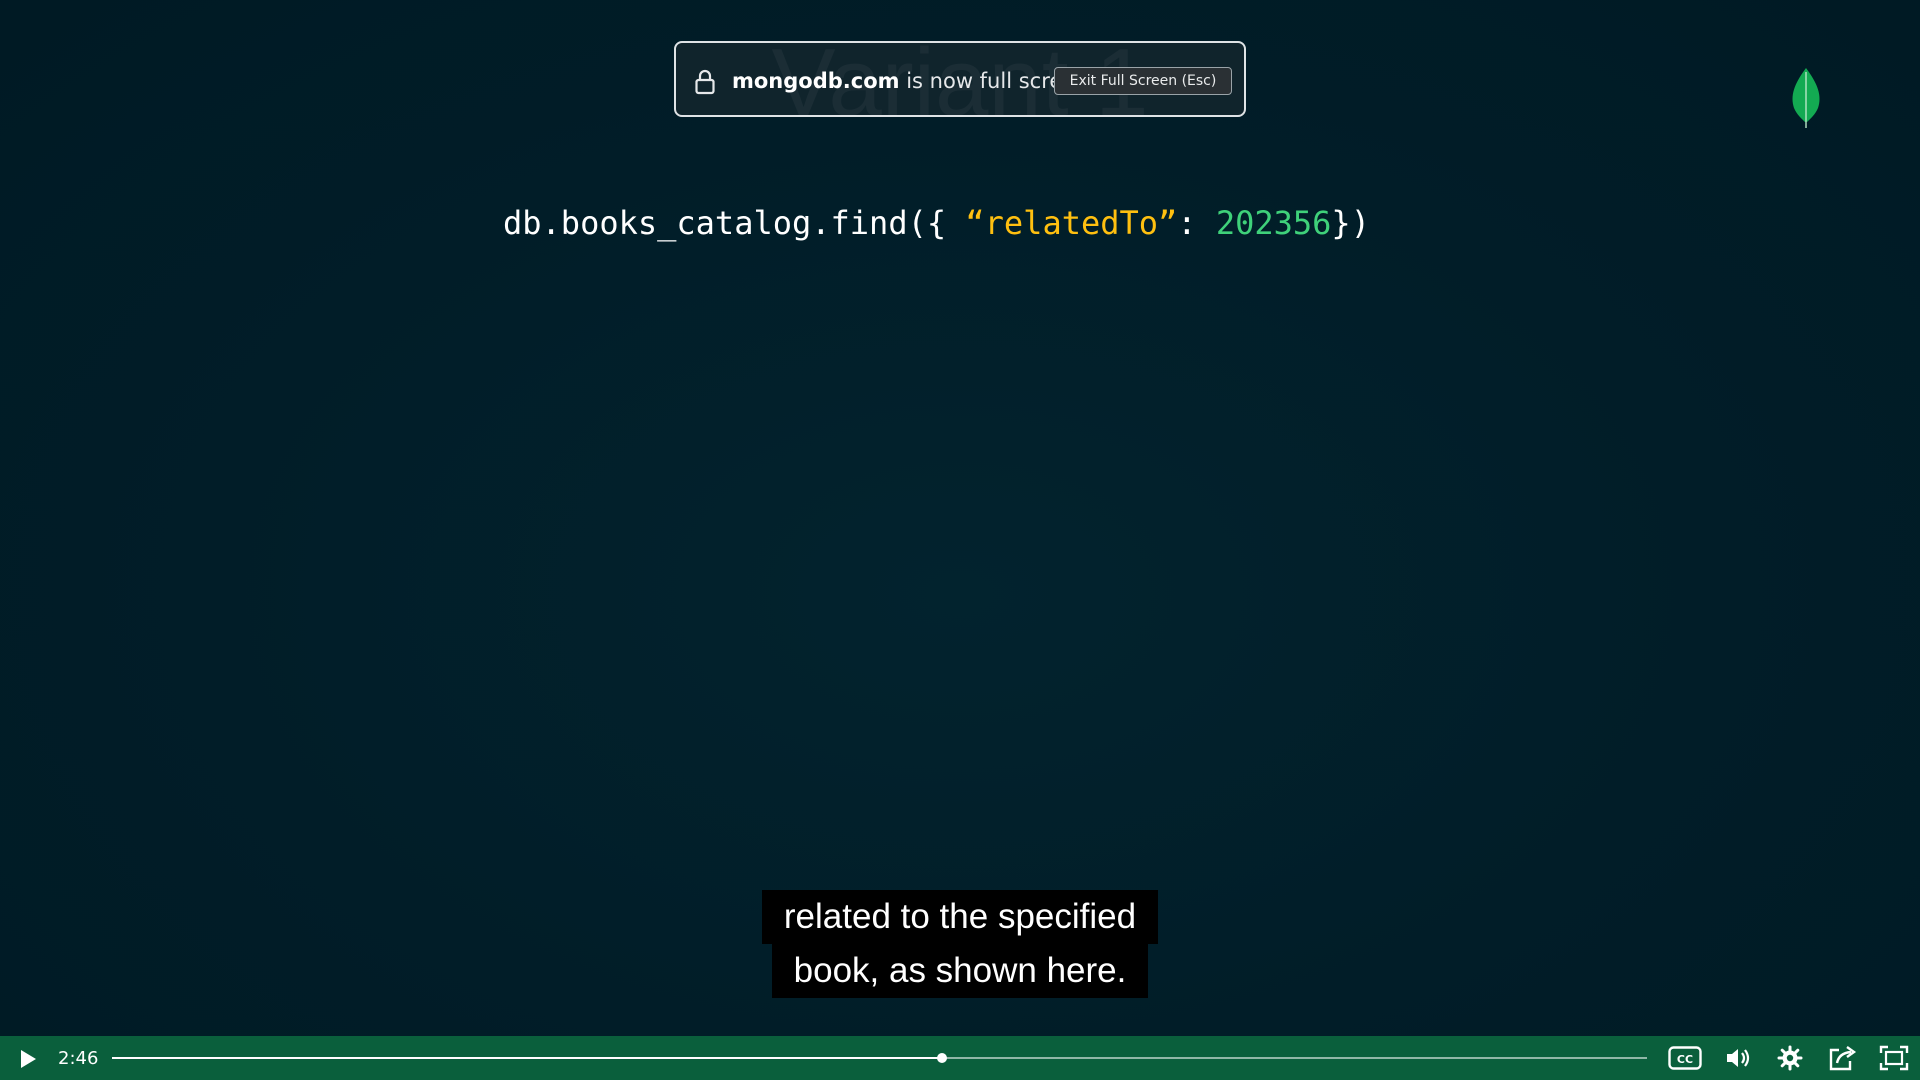  What do you see at coordinates (1071, 223) in the screenshot?
I see `code-key-string: “relatedTo”` at bounding box center [1071, 223].